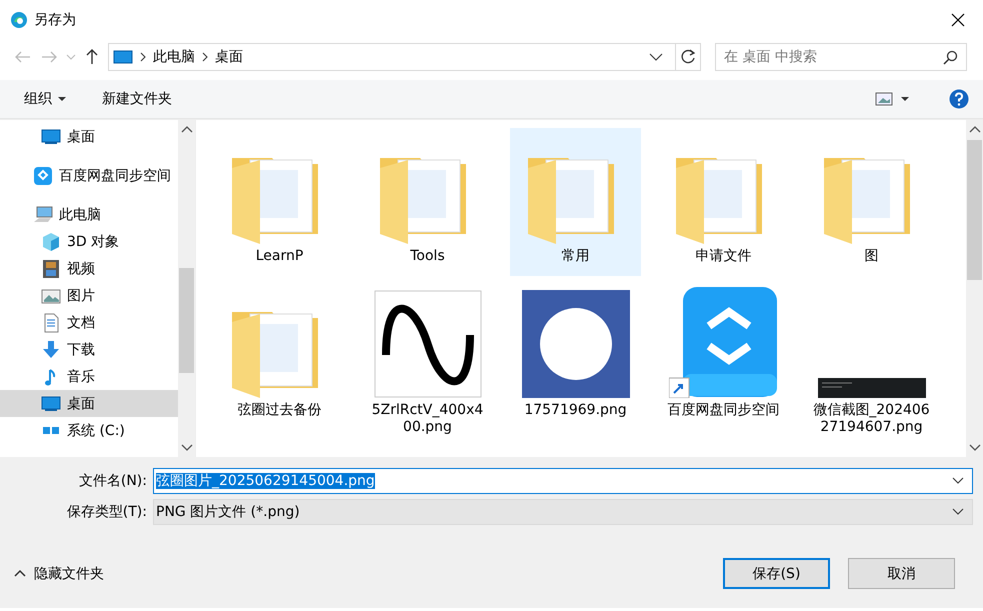 The width and height of the screenshot is (983, 611). Describe the element at coordinates (89, 349) in the screenshot. I see `nav-item: 下载` at that location.